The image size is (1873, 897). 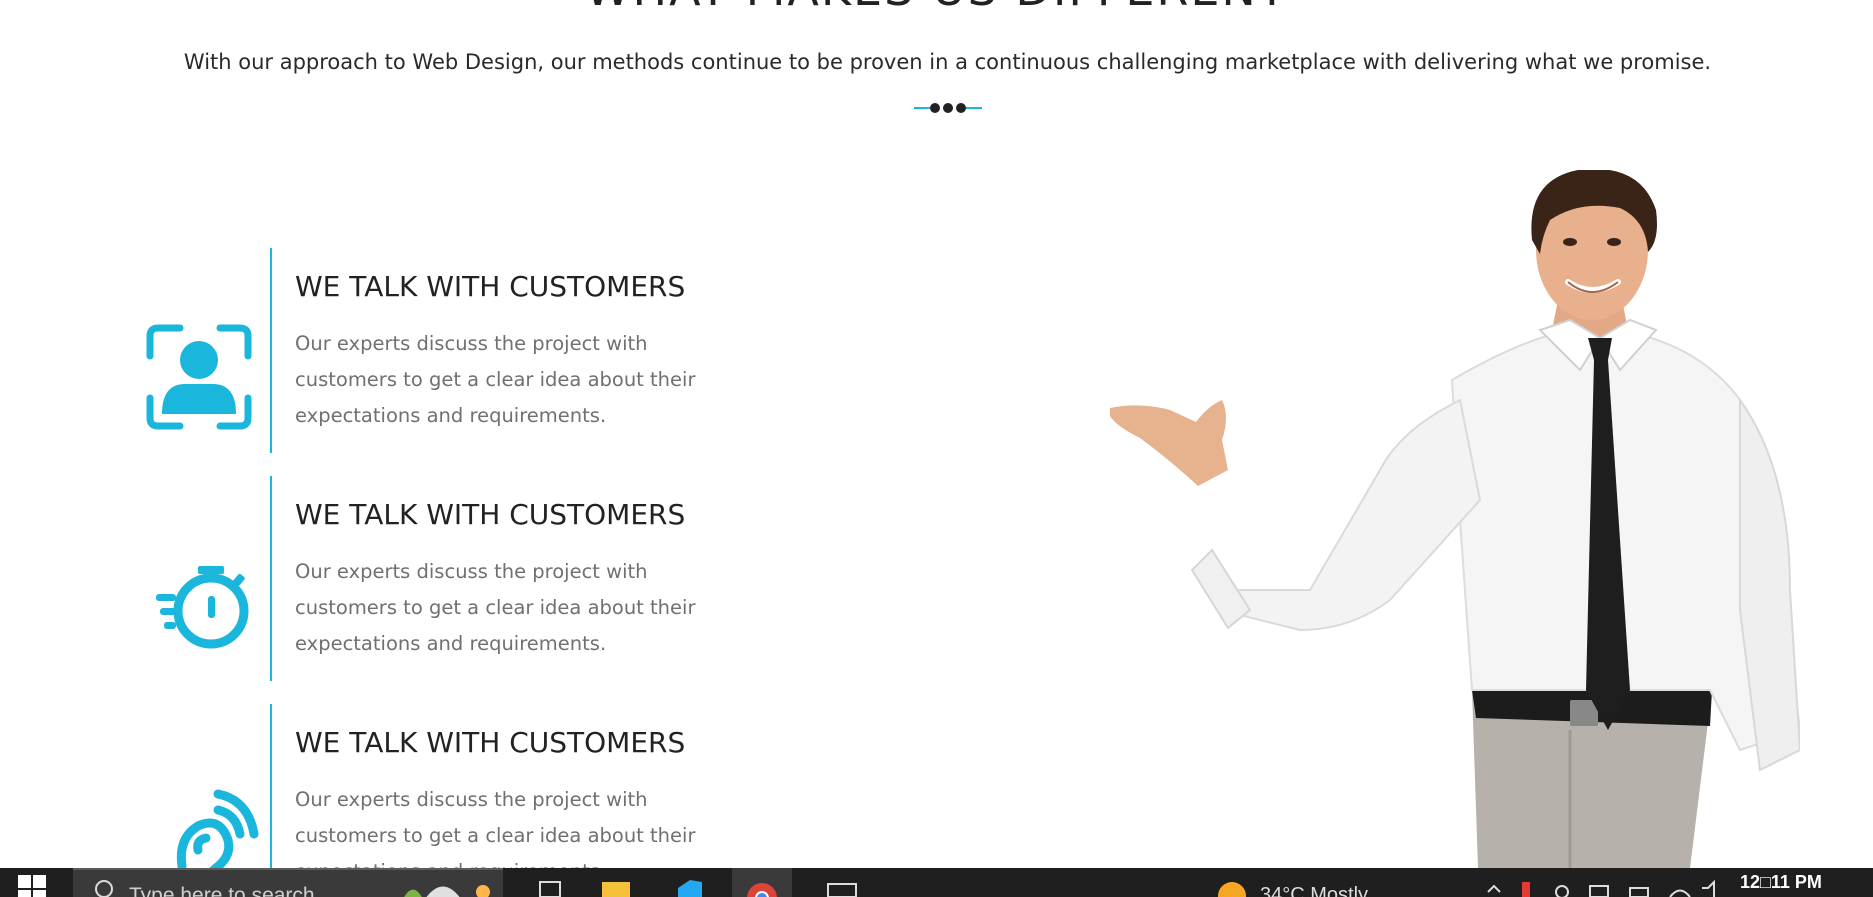 What do you see at coordinates (200, 606) in the screenshot?
I see `fast-stopwatch-icon` at bounding box center [200, 606].